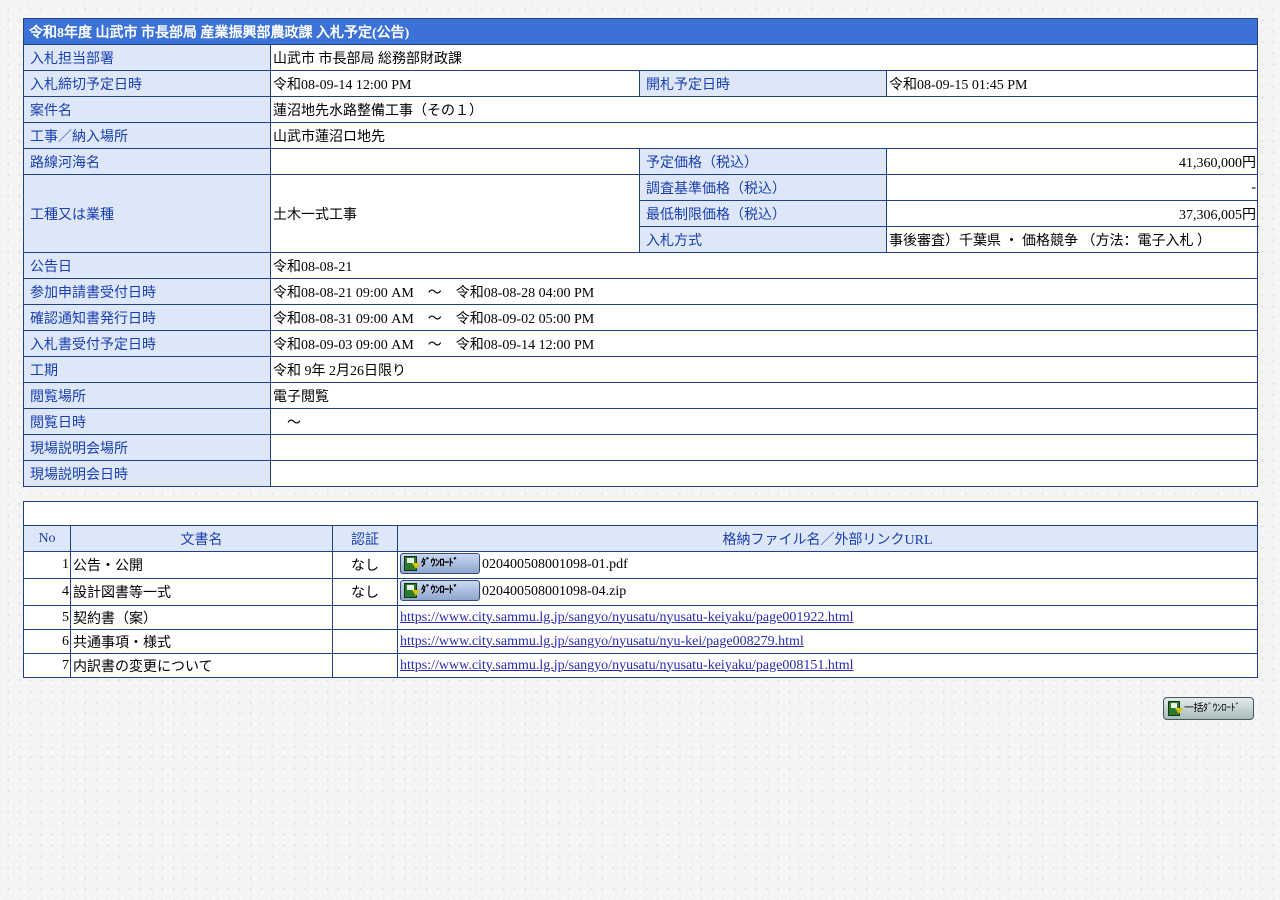 The image size is (1280, 900). Describe the element at coordinates (764, 473) in the screenshot. I see `site-briefing-time-value` at that location.